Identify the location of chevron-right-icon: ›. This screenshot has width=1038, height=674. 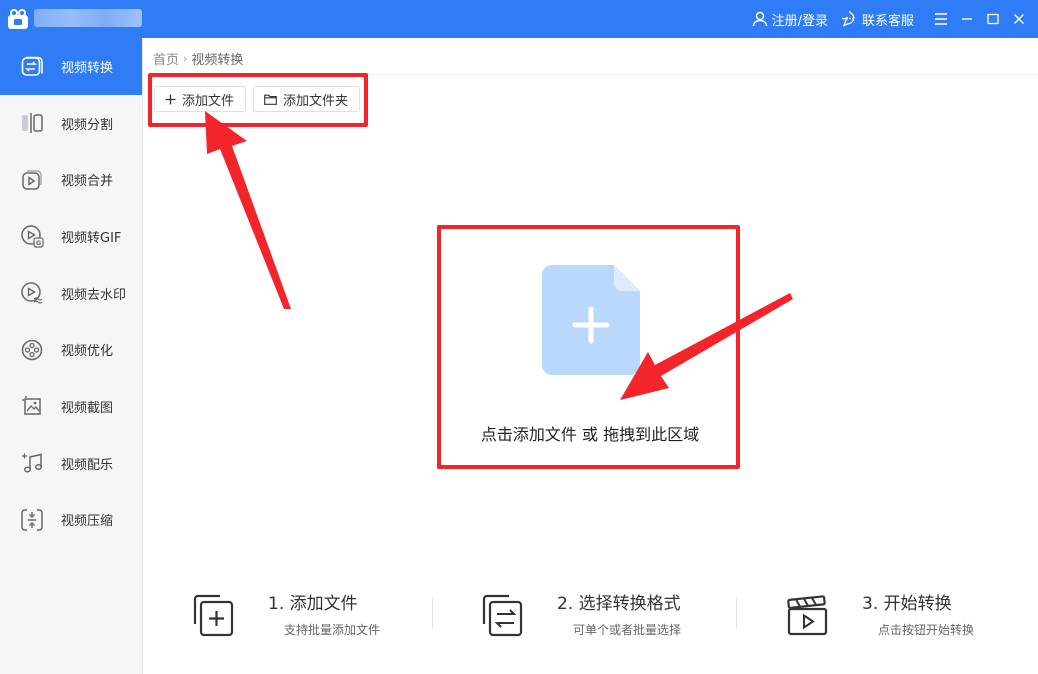
(185, 58).